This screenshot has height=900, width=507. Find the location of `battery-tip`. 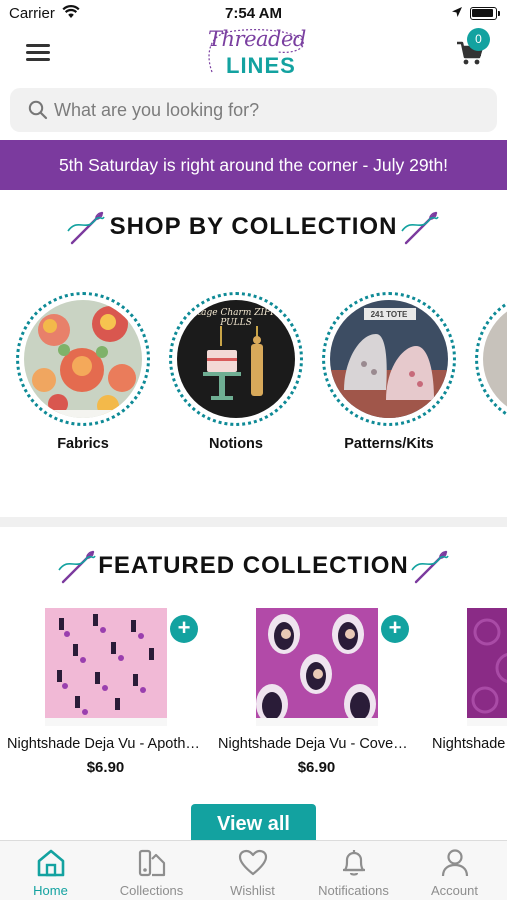

battery-tip is located at coordinates (499, 13).